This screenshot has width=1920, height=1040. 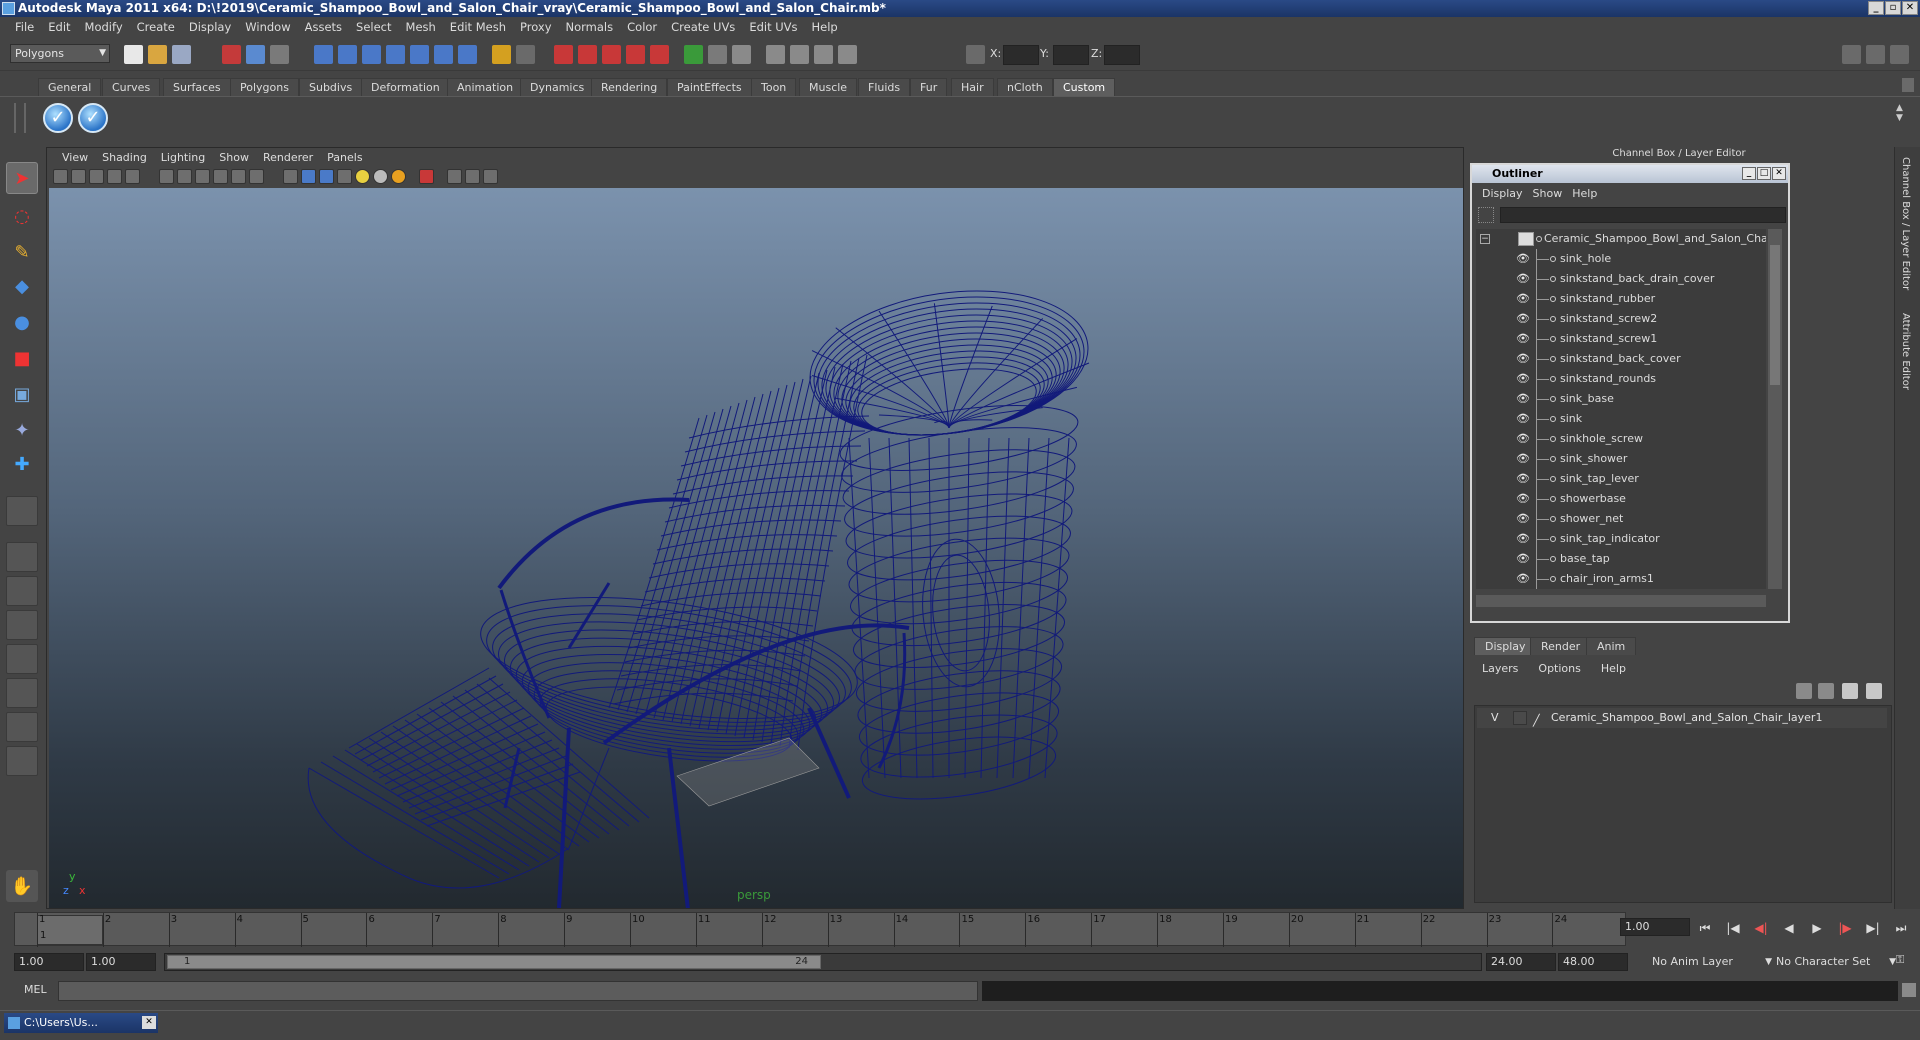 I want to click on channel-box-icon, so click(x=847, y=54).